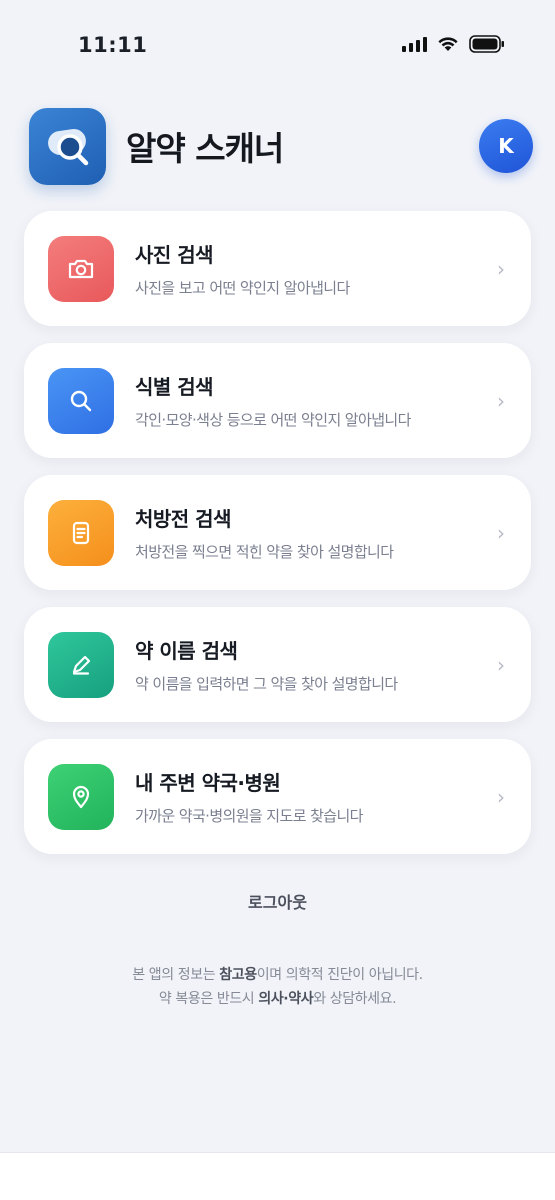 The height and width of the screenshot is (1200, 555). Describe the element at coordinates (264, 552) in the screenshot. I see `card-description: 처방전을 찍으면 적힌 약을 찾아 설명합니다` at that location.